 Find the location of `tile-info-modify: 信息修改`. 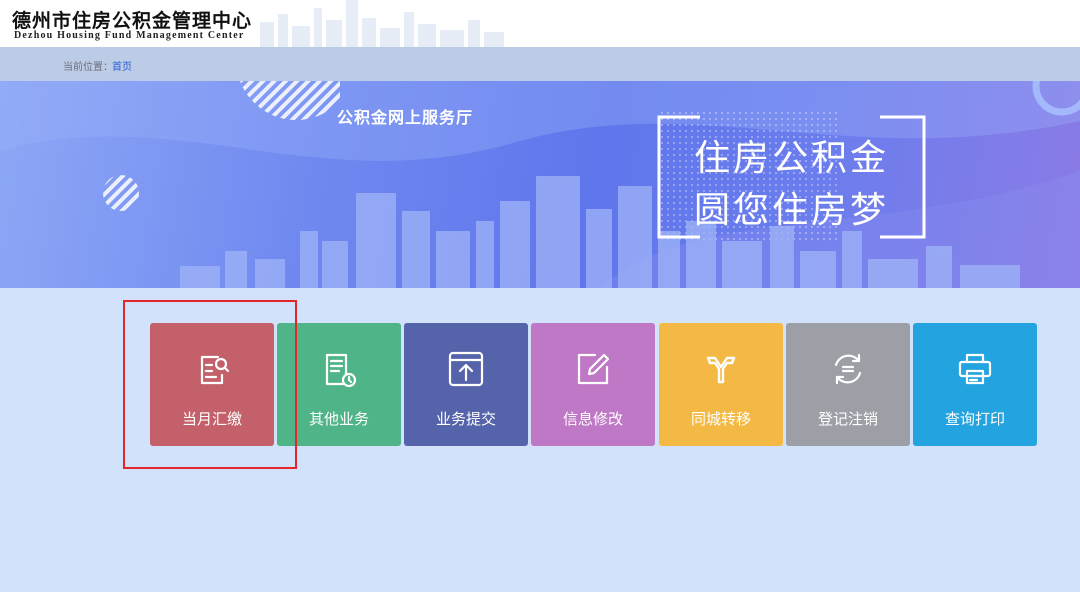

tile-info-modify: 信息修改 is located at coordinates (593, 384).